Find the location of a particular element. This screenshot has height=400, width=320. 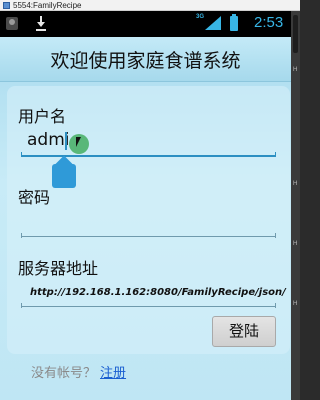

download-icon-base is located at coordinates (41, 30).